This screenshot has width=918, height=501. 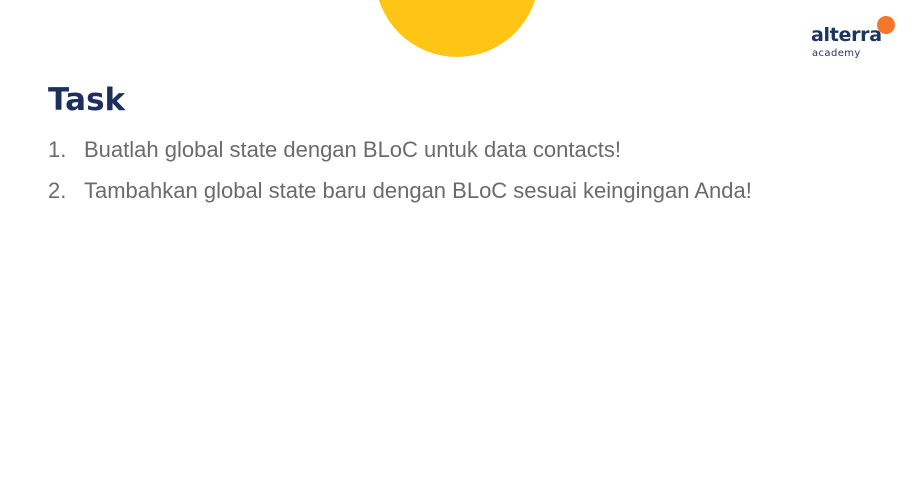 I want to click on slide-title: Task, so click(x=87, y=100).